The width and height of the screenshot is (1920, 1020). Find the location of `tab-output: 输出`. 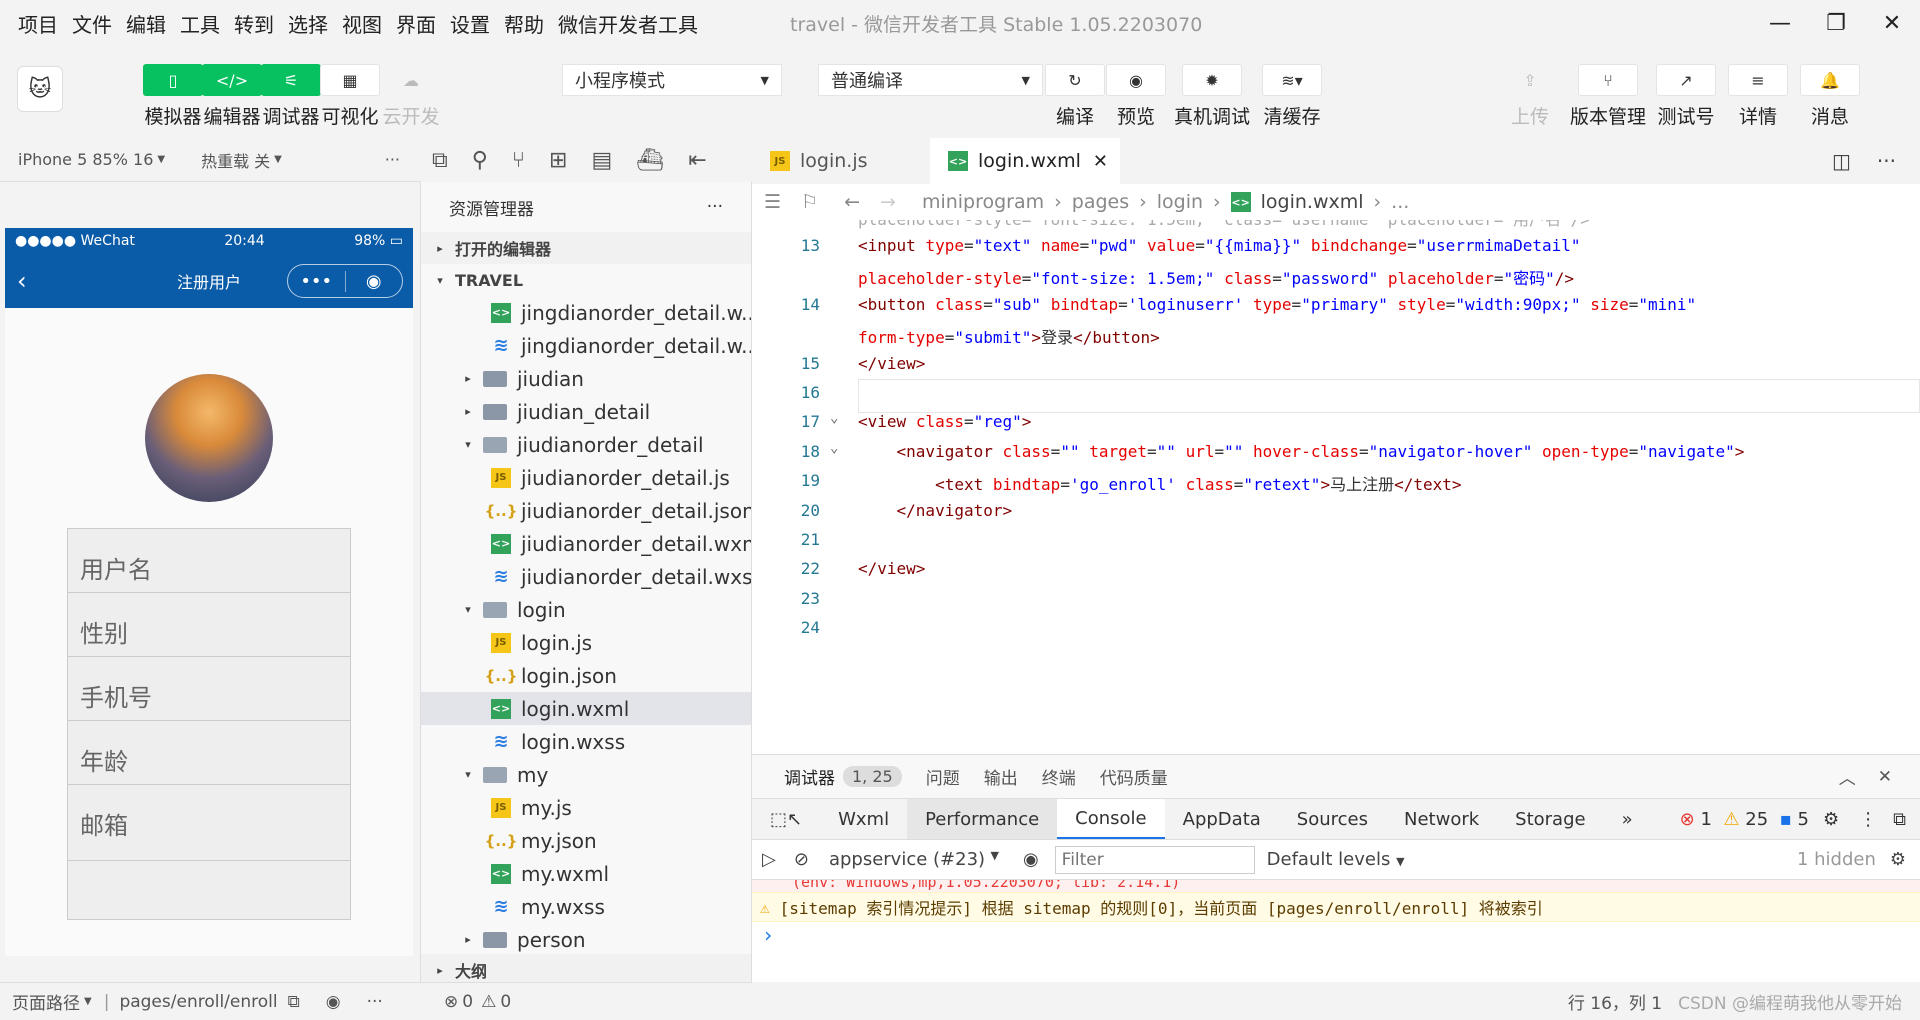

tab-output: 输出 is located at coordinates (1001, 776).